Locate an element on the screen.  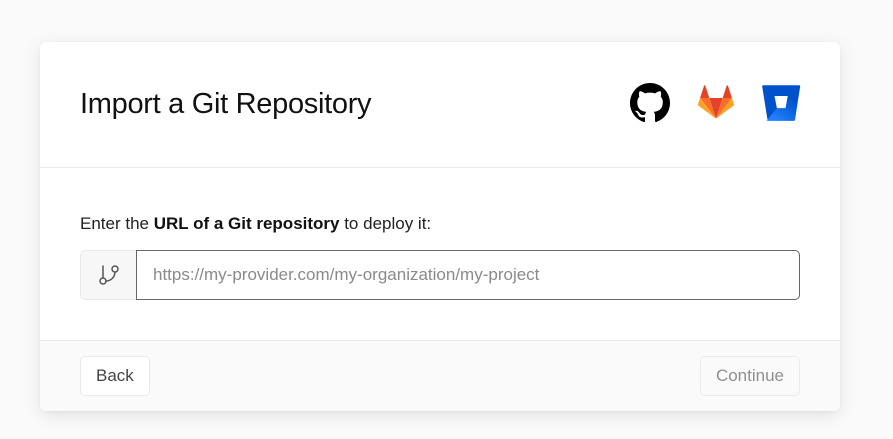
back-button: Back is located at coordinates (115, 376).